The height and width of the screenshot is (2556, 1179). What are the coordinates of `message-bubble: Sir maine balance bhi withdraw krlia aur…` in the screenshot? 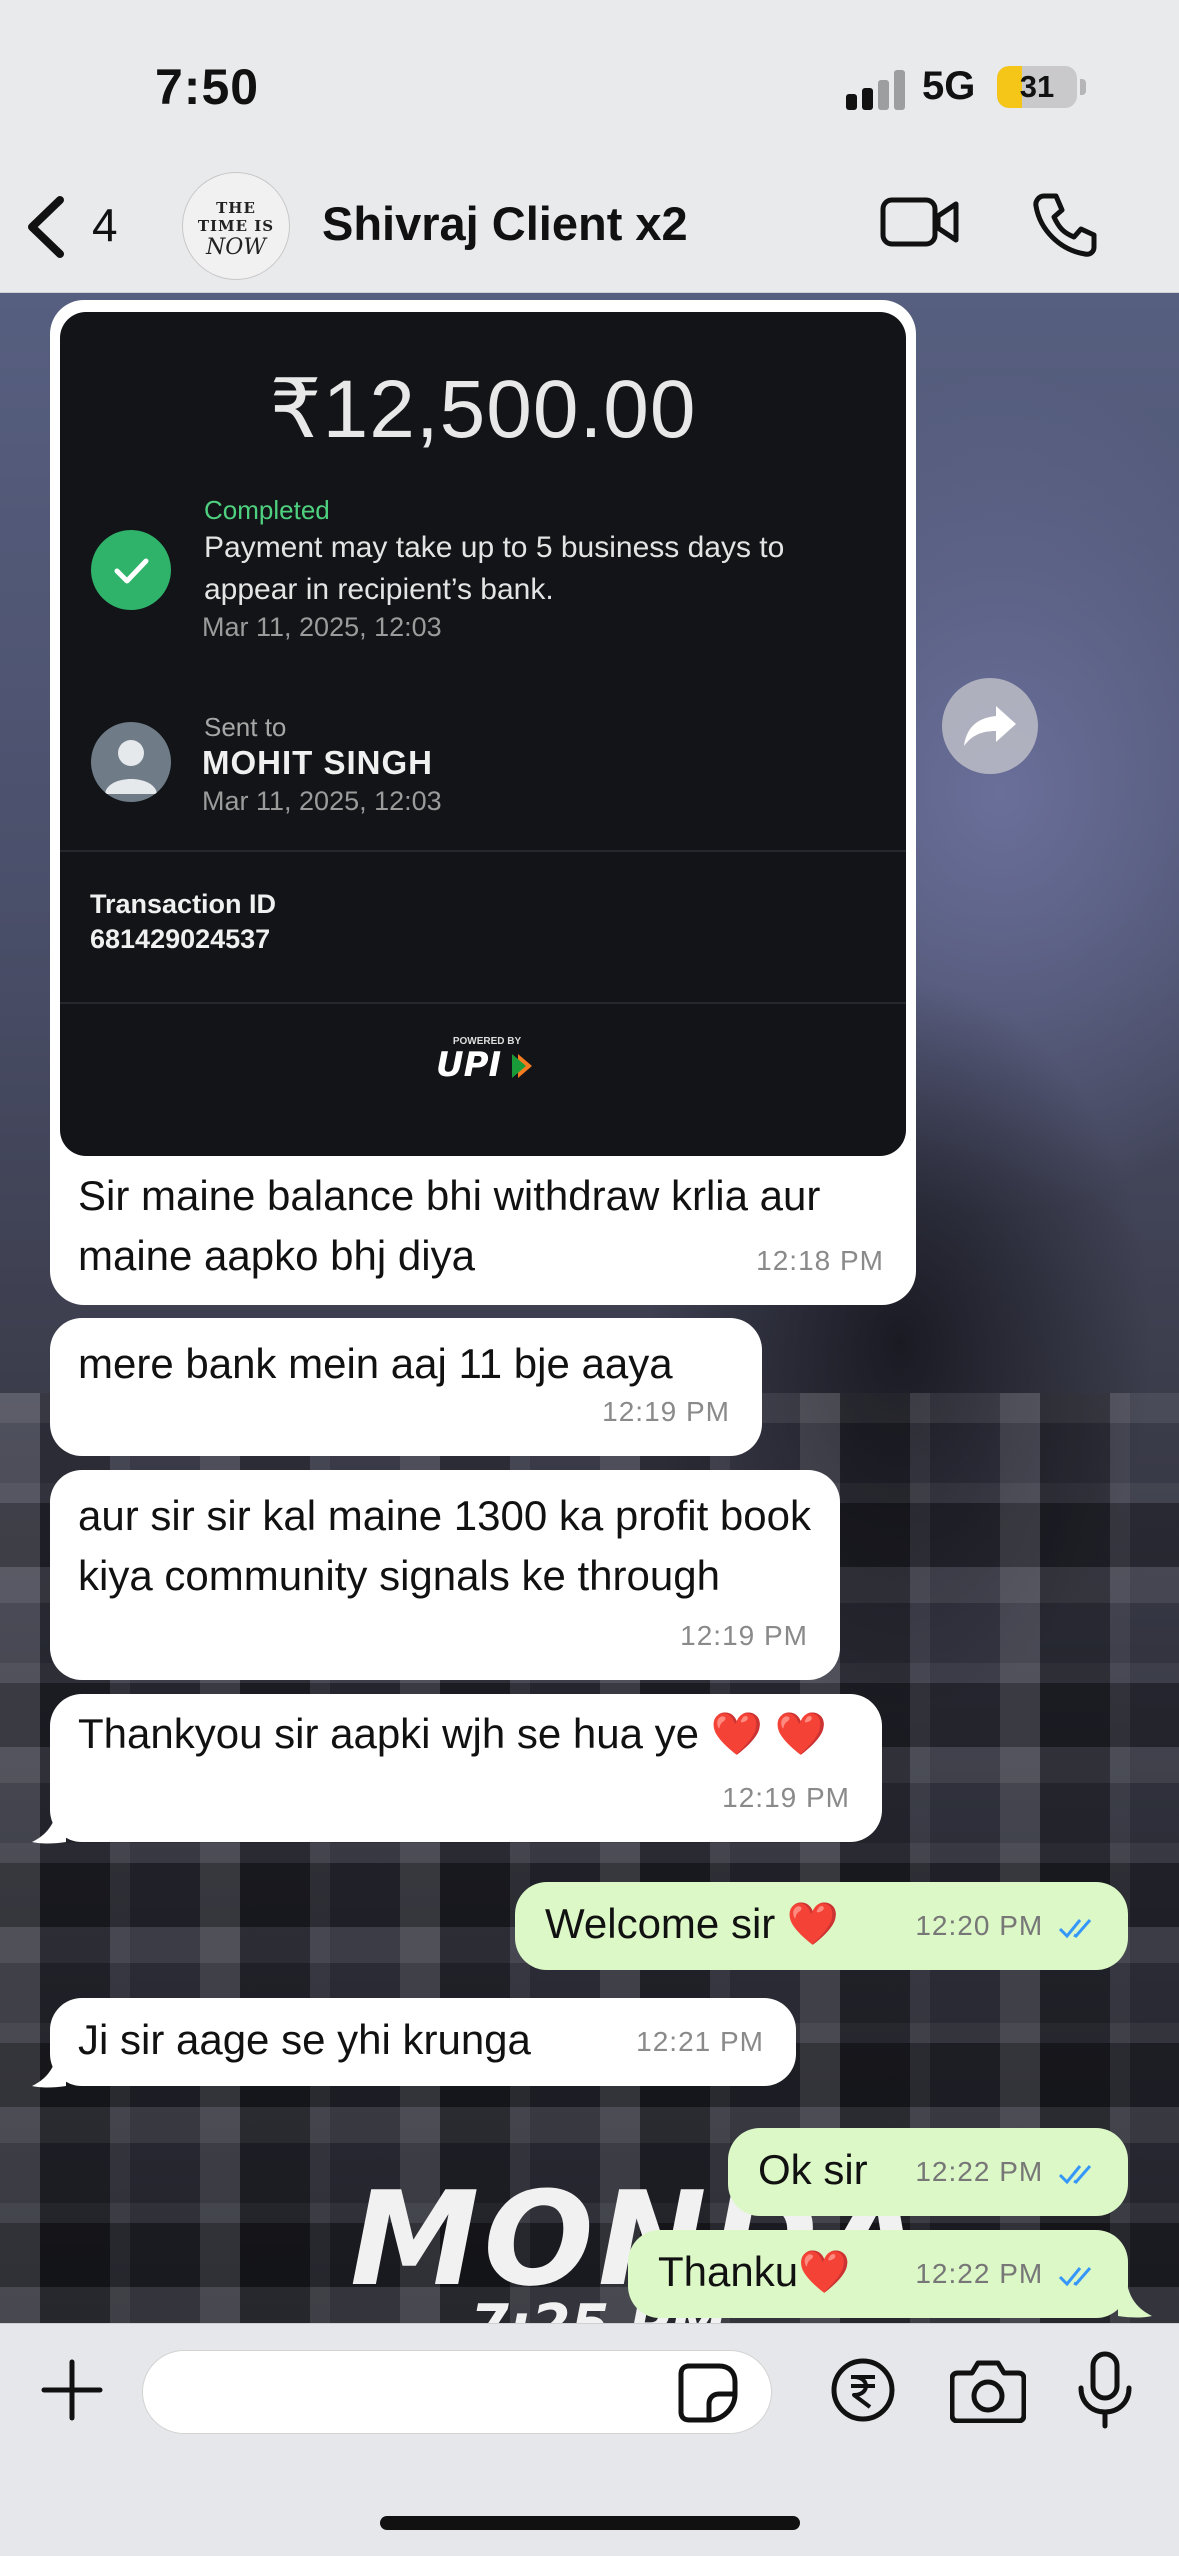 It's located at (483, 1222).